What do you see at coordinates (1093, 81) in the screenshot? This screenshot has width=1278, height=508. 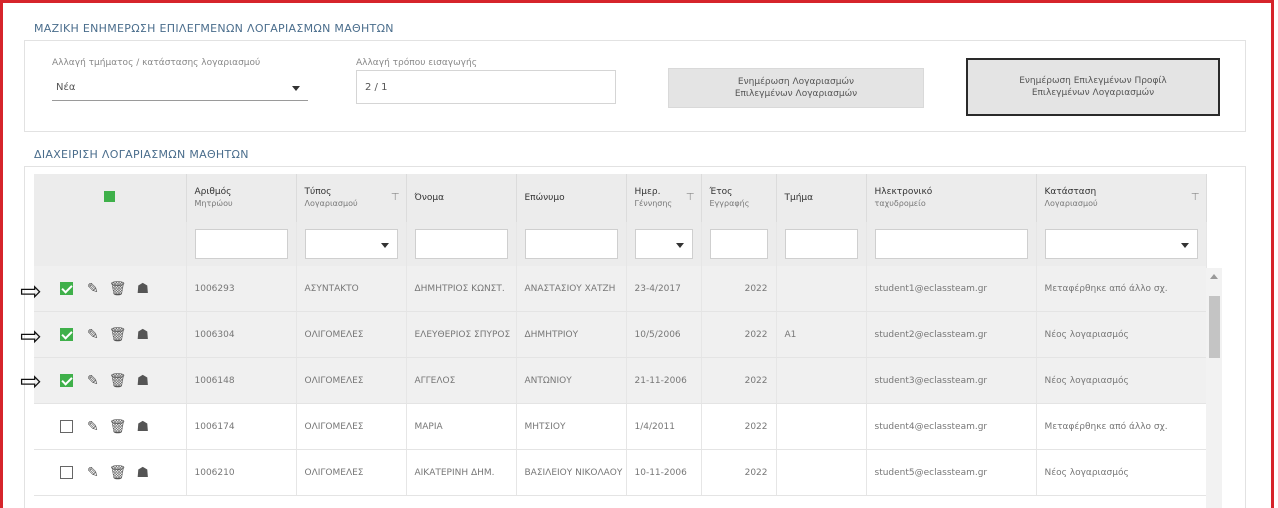 I see `update-profiles-label-1: Ενημέρωση Επιλεγμένων Προφίλ` at bounding box center [1093, 81].